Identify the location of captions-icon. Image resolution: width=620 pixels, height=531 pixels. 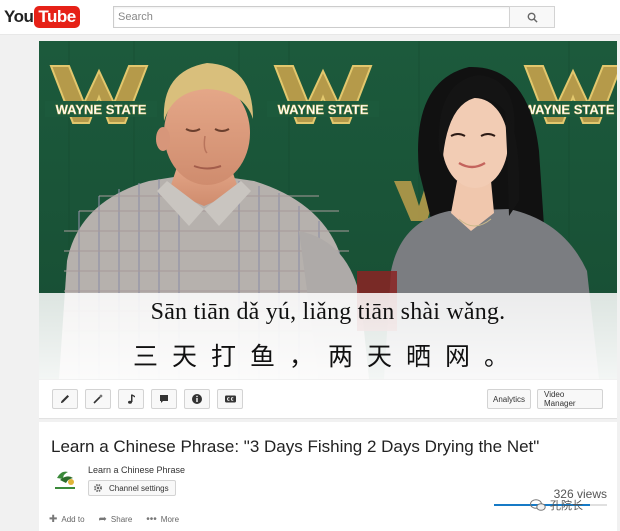
(230, 399).